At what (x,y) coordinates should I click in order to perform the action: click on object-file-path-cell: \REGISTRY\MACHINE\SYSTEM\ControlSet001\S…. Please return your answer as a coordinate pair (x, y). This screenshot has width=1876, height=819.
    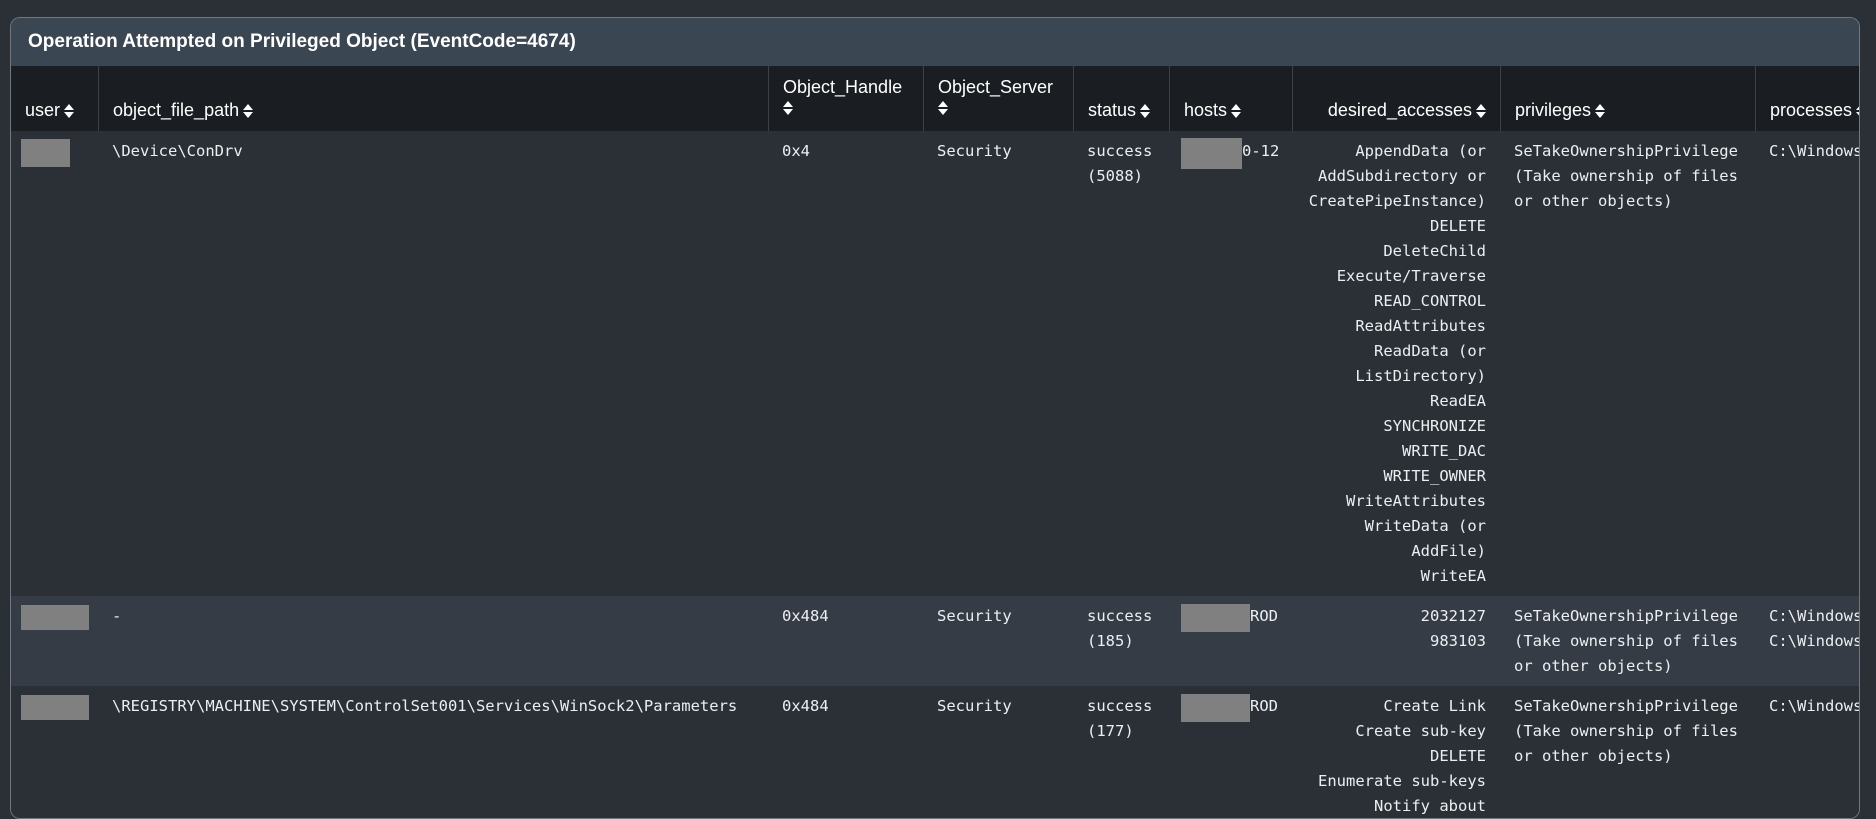
    Looking at the image, I should click on (433, 702).